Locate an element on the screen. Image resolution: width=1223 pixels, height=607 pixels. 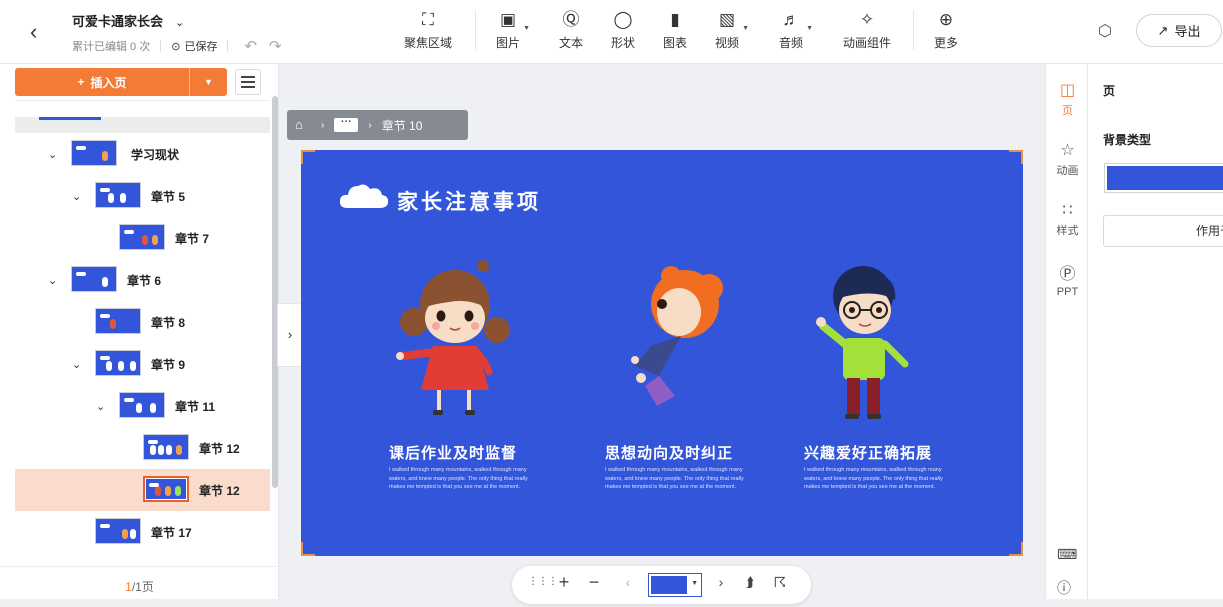
chevron-left-icon: ‹ is located at coordinates (628, 582).